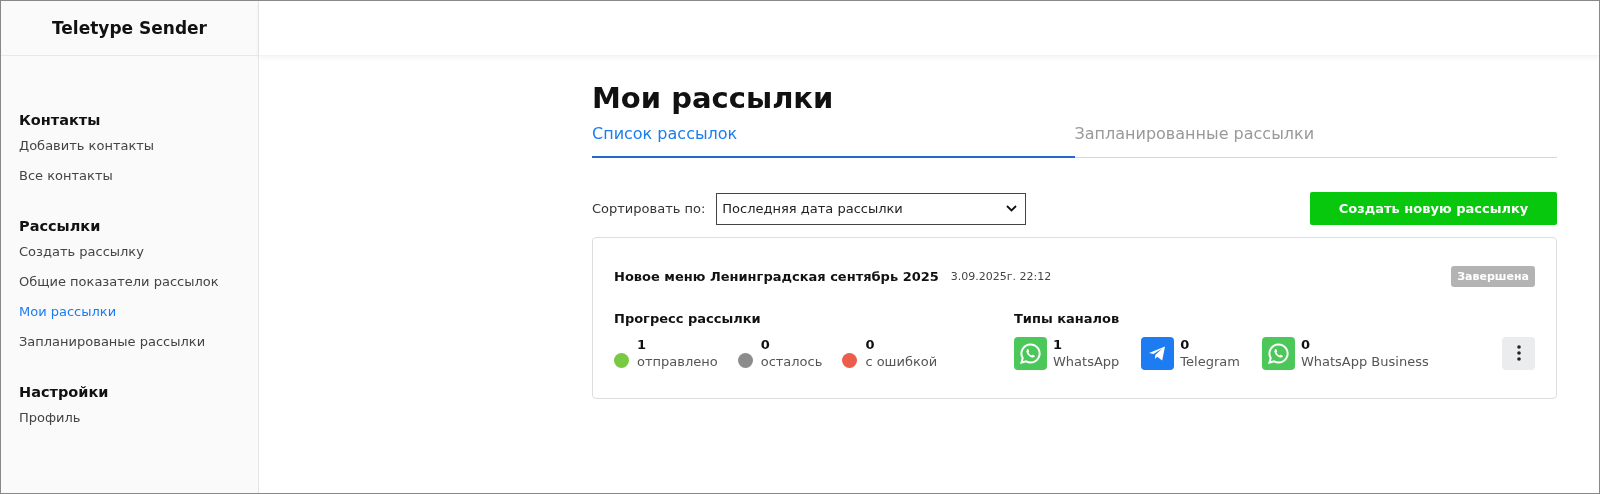 Image resolution: width=1600 pixels, height=494 pixels. Describe the element at coordinates (1001, 276) in the screenshot. I see `mailing-date: 3.09.2025г. 22:12` at that location.